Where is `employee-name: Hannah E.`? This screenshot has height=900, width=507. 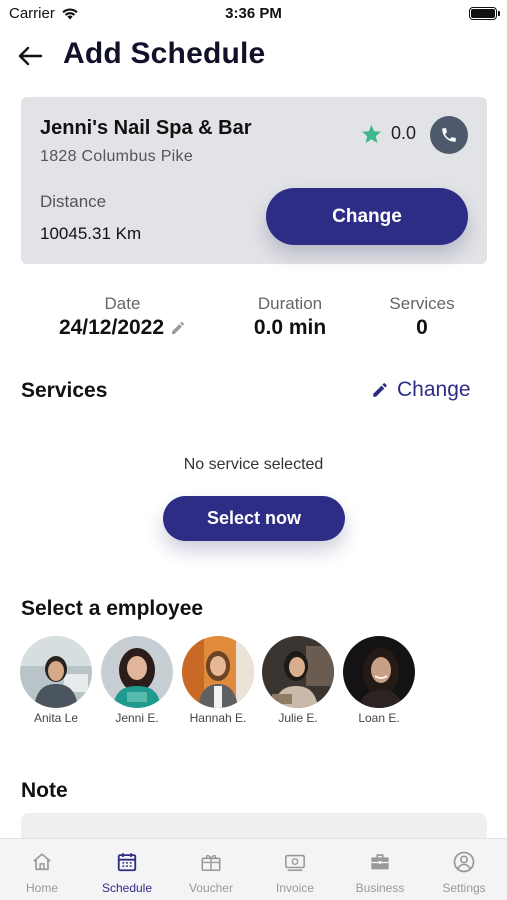 employee-name: Hannah E. is located at coordinates (218, 718).